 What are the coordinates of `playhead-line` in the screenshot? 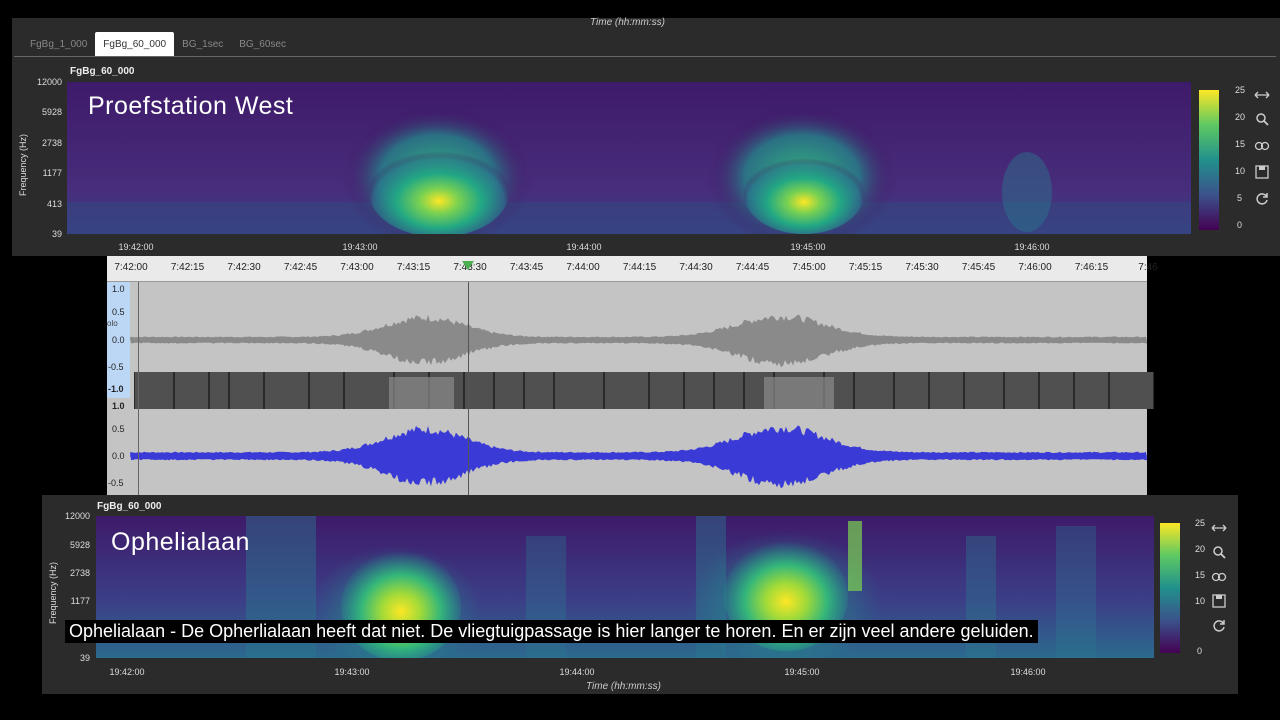 It's located at (468, 389).